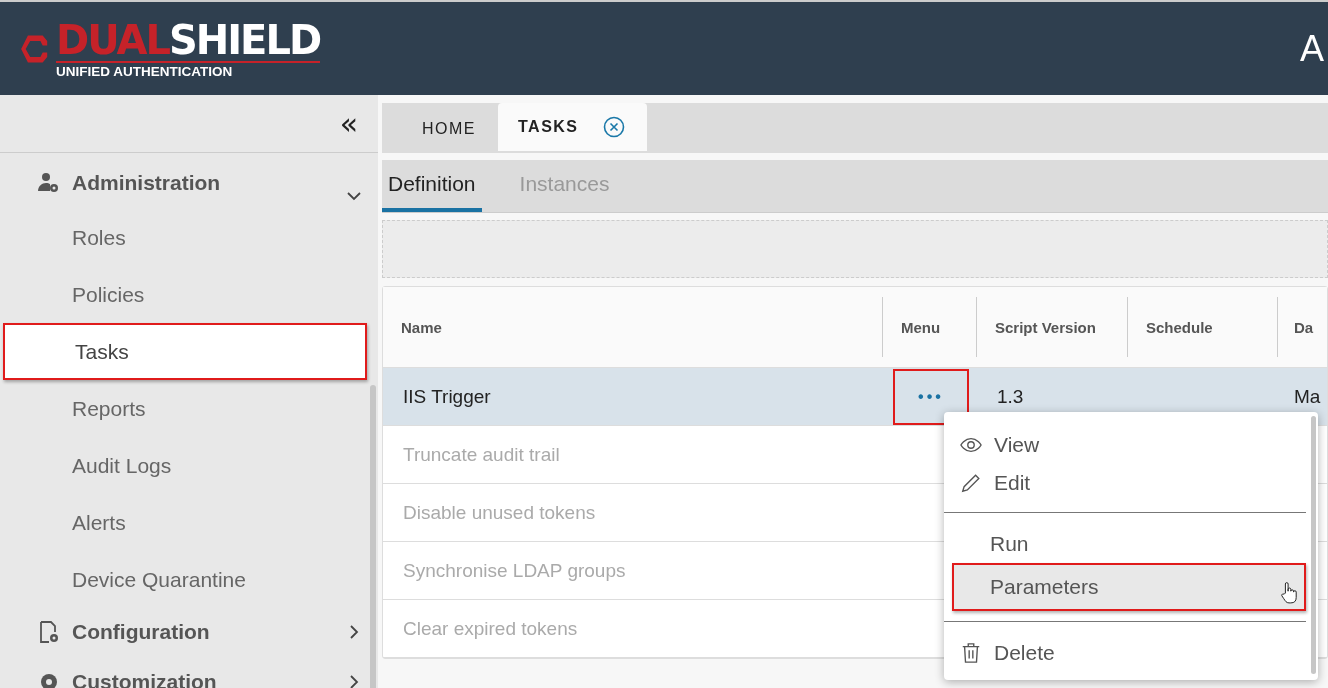 The image size is (1328, 688). What do you see at coordinates (348, 123) in the screenshot?
I see `collapse-button: «` at bounding box center [348, 123].